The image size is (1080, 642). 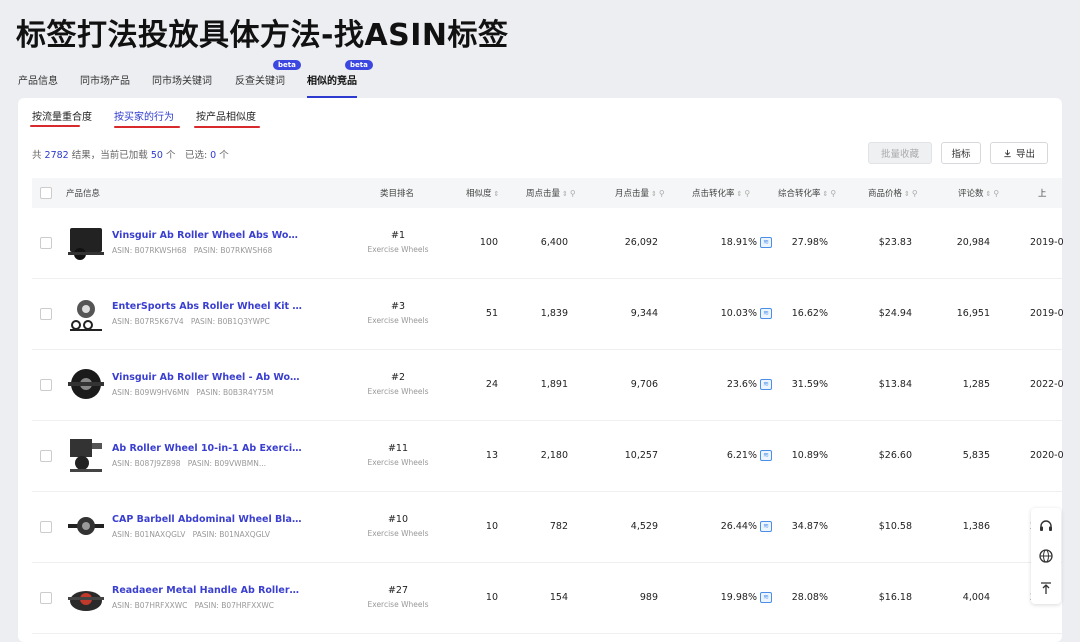 I want to click on similarity-value: 51, so click(x=491, y=313).